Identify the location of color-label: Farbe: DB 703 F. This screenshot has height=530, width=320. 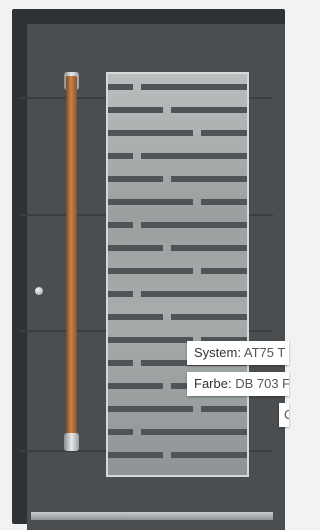
(238, 384).